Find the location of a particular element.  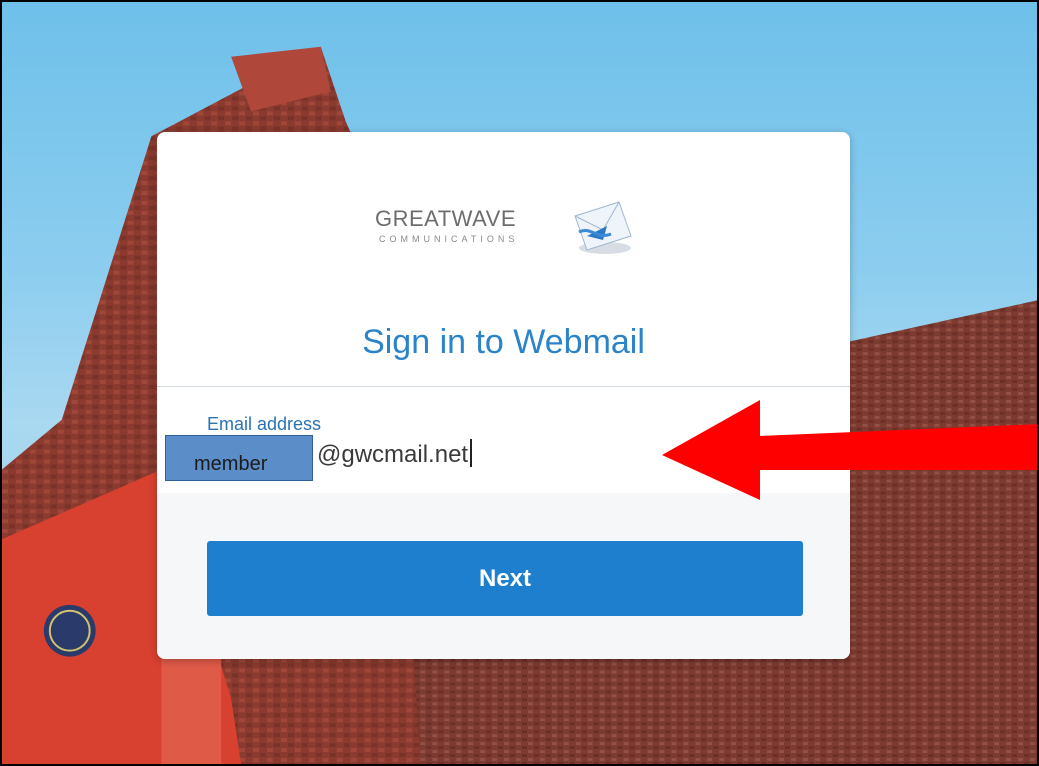

red-arrow-icon is located at coordinates (849, 450).